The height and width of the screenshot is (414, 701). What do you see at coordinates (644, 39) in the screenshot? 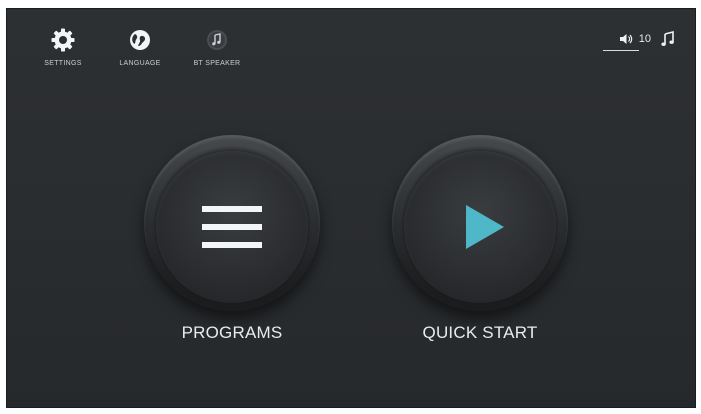
I see `volume-level: 10` at bounding box center [644, 39].